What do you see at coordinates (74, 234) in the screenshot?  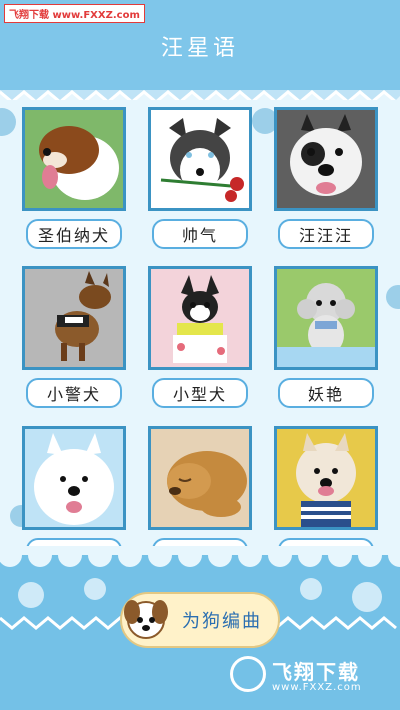 I see `dog-label: 圣伯纳犬` at bounding box center [74, 234].